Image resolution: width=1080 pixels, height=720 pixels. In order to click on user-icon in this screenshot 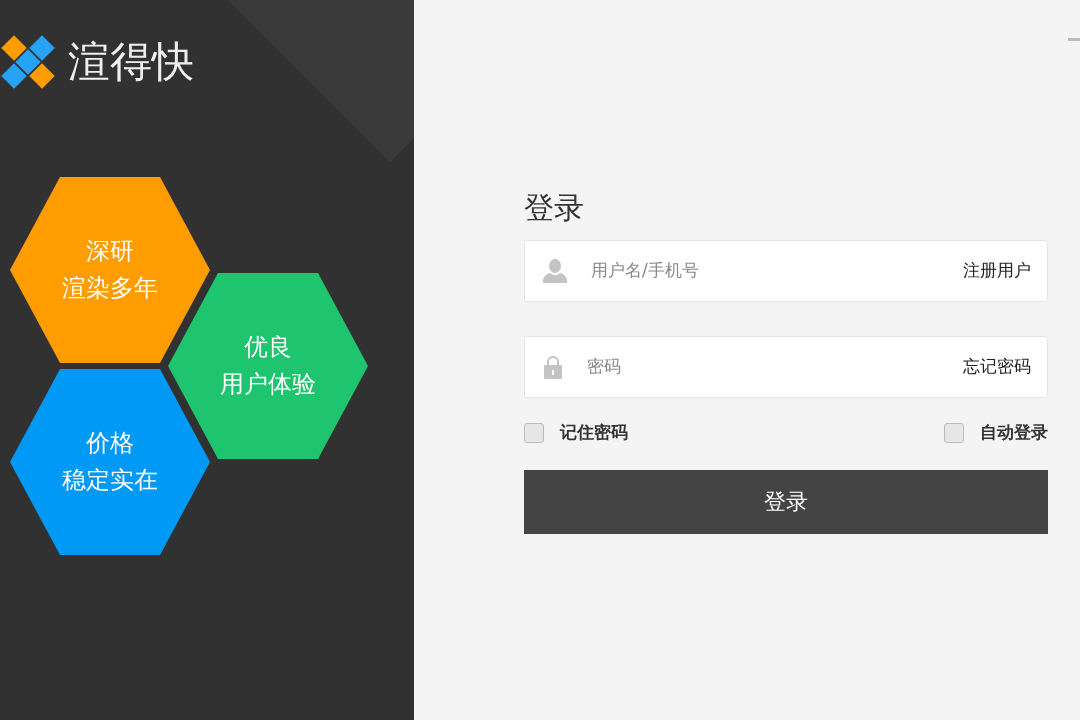, I will do `click(555, 271)`.